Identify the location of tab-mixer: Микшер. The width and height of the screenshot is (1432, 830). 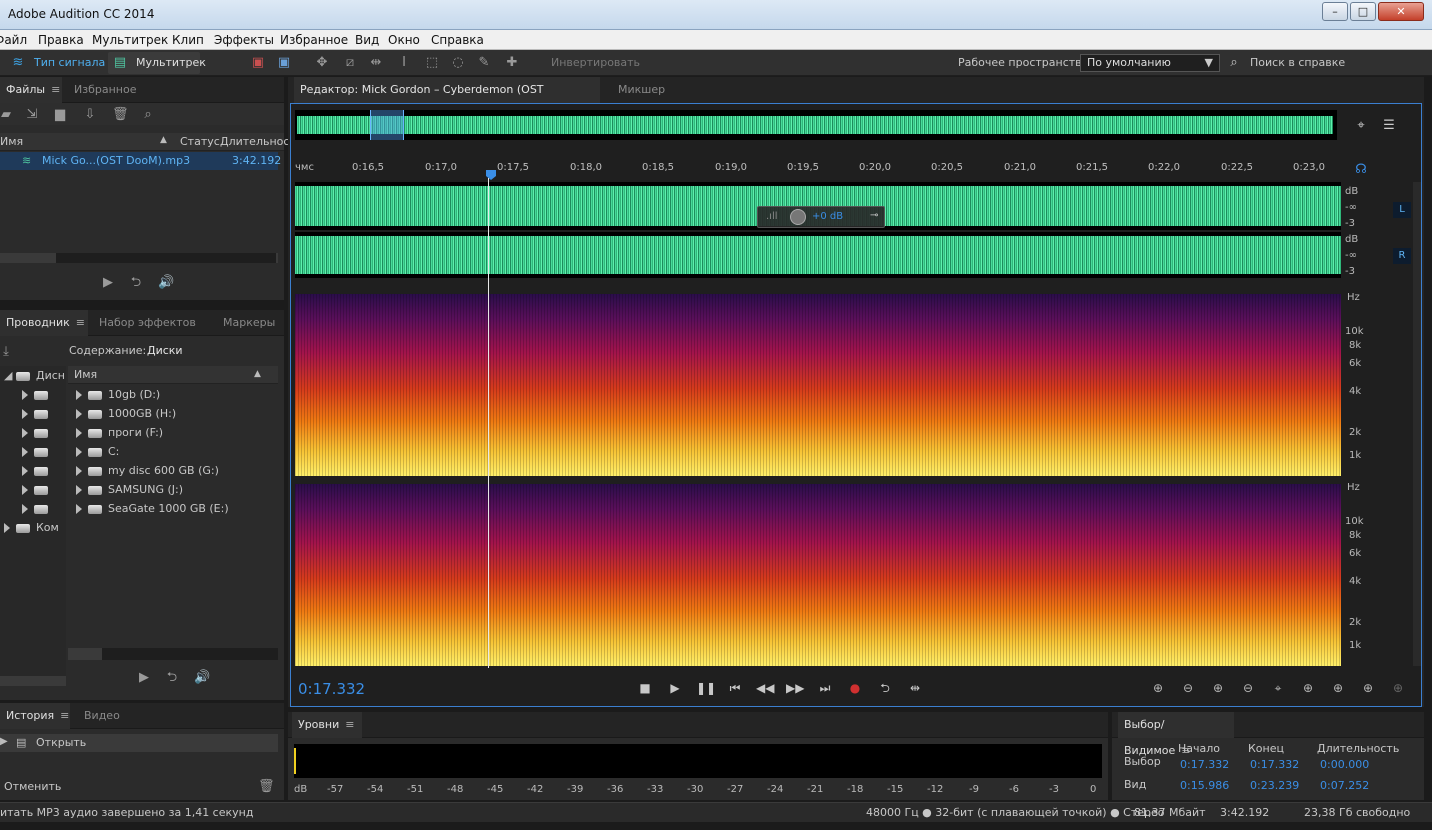
(641, 90).